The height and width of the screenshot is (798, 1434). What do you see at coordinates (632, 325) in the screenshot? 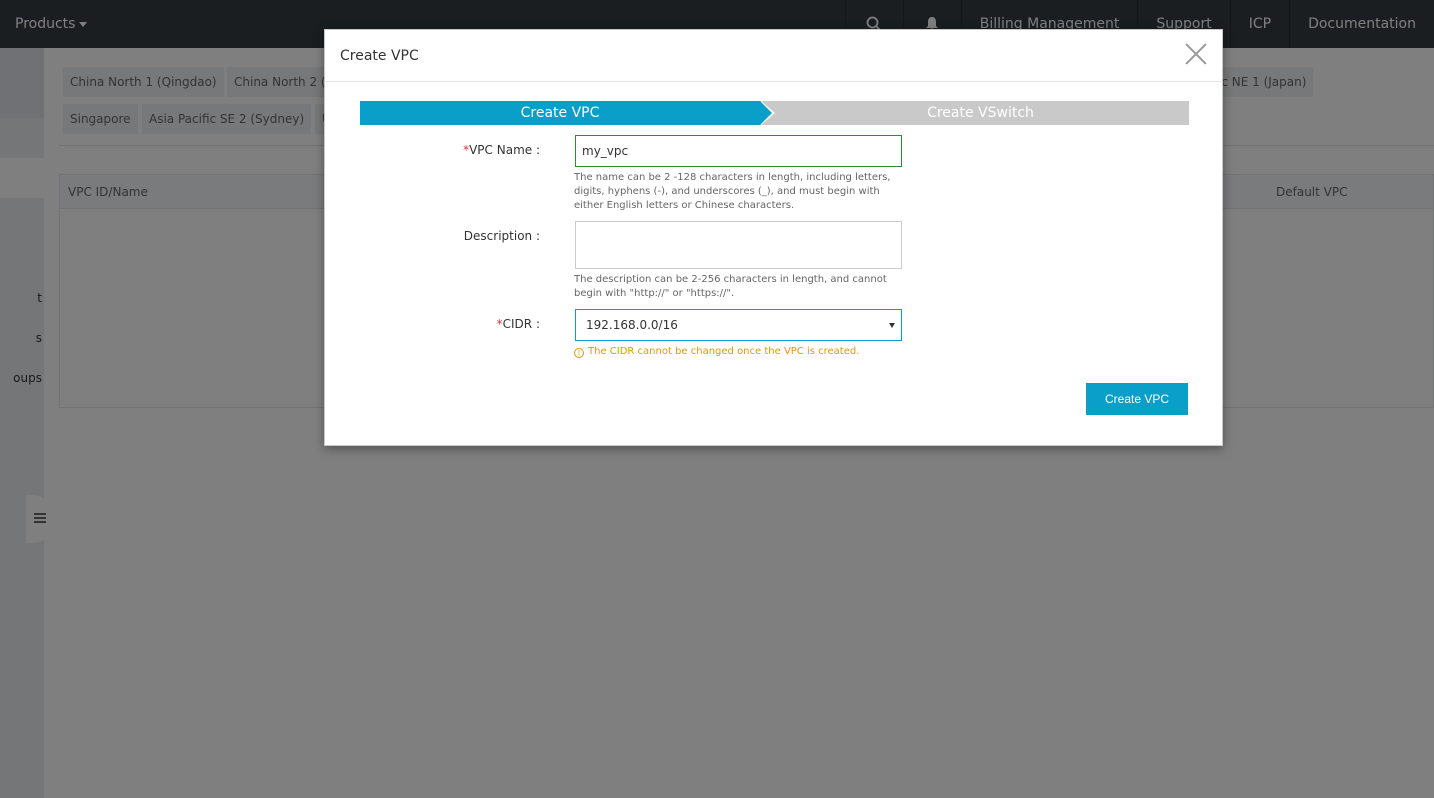
I see `cidr-value: 192.168.0.0/16` at bounding box center [632, 325].